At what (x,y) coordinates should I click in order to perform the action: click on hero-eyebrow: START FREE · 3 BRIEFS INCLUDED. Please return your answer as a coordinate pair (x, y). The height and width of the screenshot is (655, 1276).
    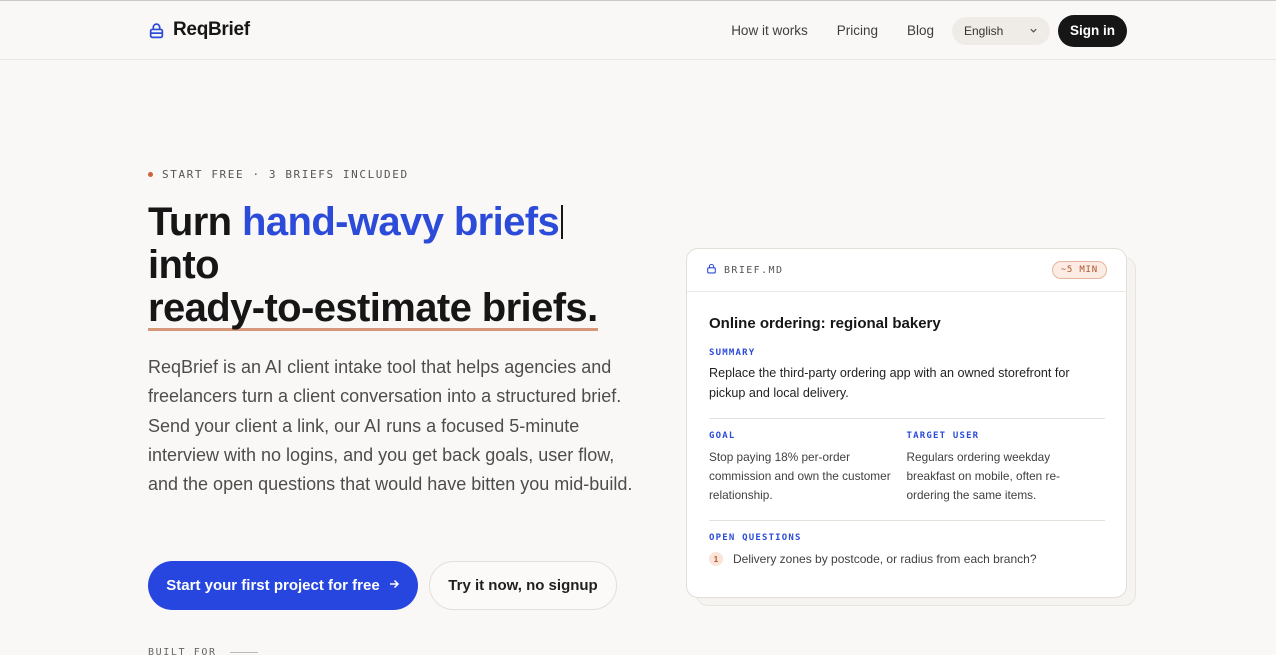
    Looking at the image, I should click on (278, 174).